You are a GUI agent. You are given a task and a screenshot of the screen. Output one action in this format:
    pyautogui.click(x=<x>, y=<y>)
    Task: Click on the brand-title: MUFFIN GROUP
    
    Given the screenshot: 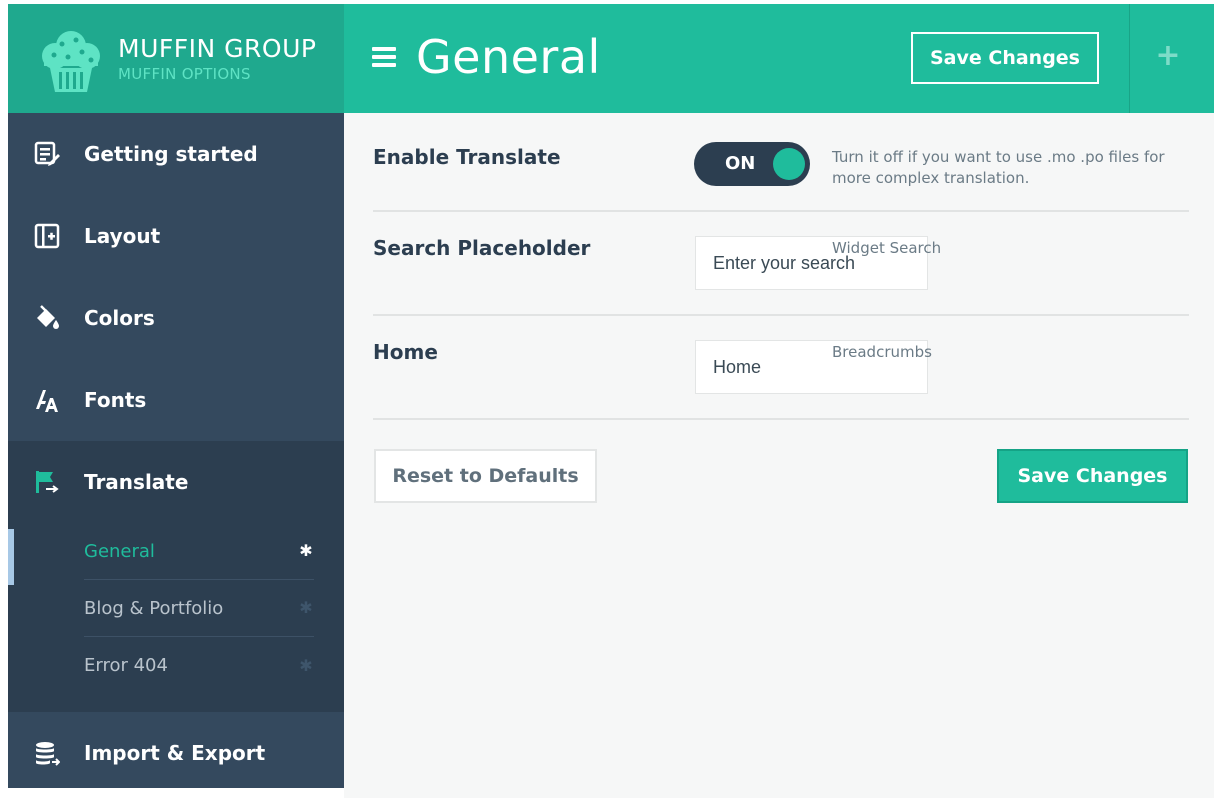 What is the action you would take?
    pyautogui.click(x=217, y=48)
    